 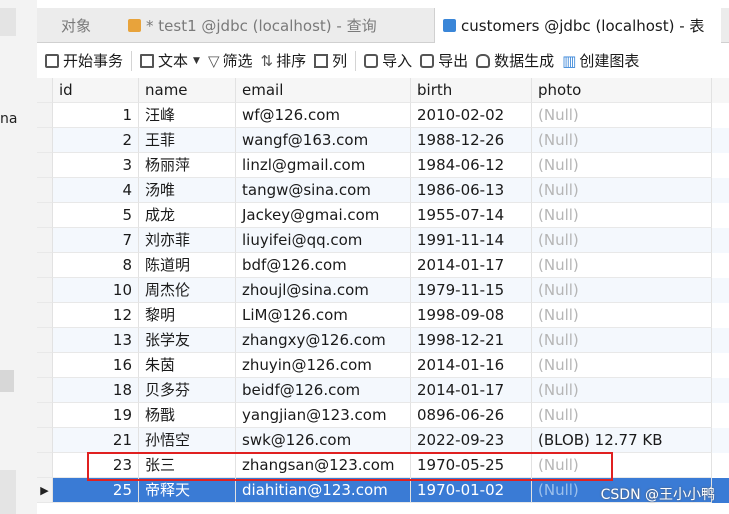 I want to click on table-row: 23 张三 zhangsan@123.com 1970-05-25 (Null), so click(x=383, y=465).